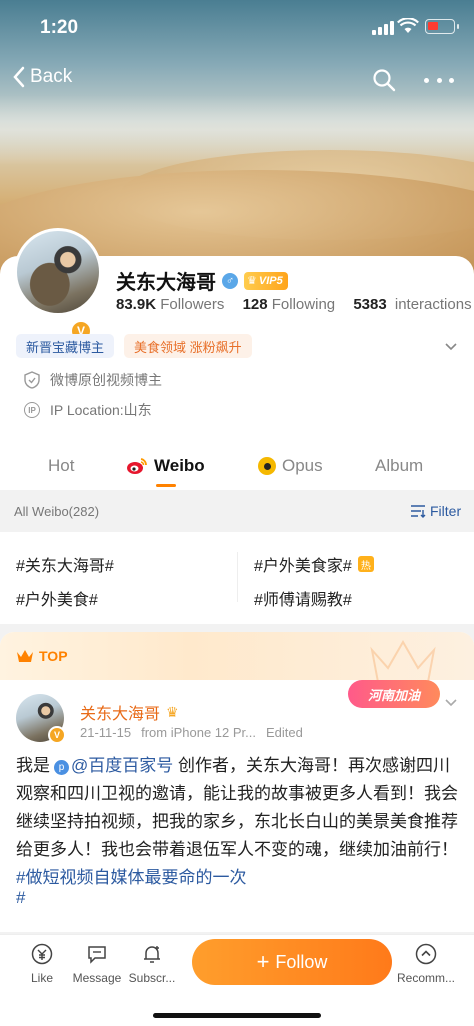  I want to click on back-button: Back, so click(42, 77).